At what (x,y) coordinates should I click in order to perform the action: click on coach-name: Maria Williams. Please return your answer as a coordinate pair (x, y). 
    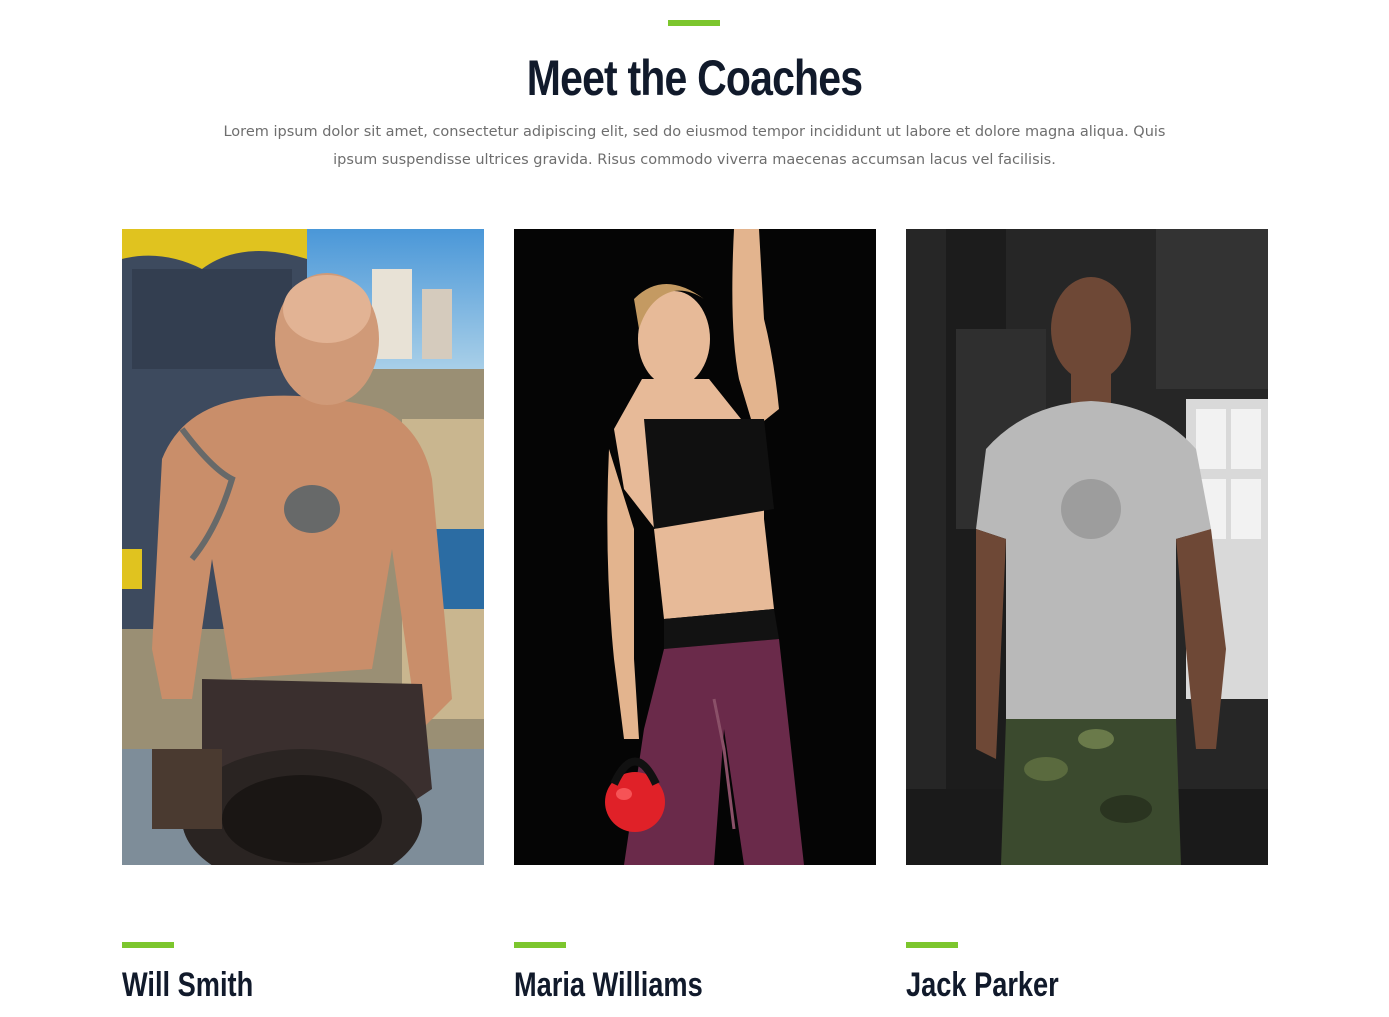
    Looking at the image, I should click on (608, 985).